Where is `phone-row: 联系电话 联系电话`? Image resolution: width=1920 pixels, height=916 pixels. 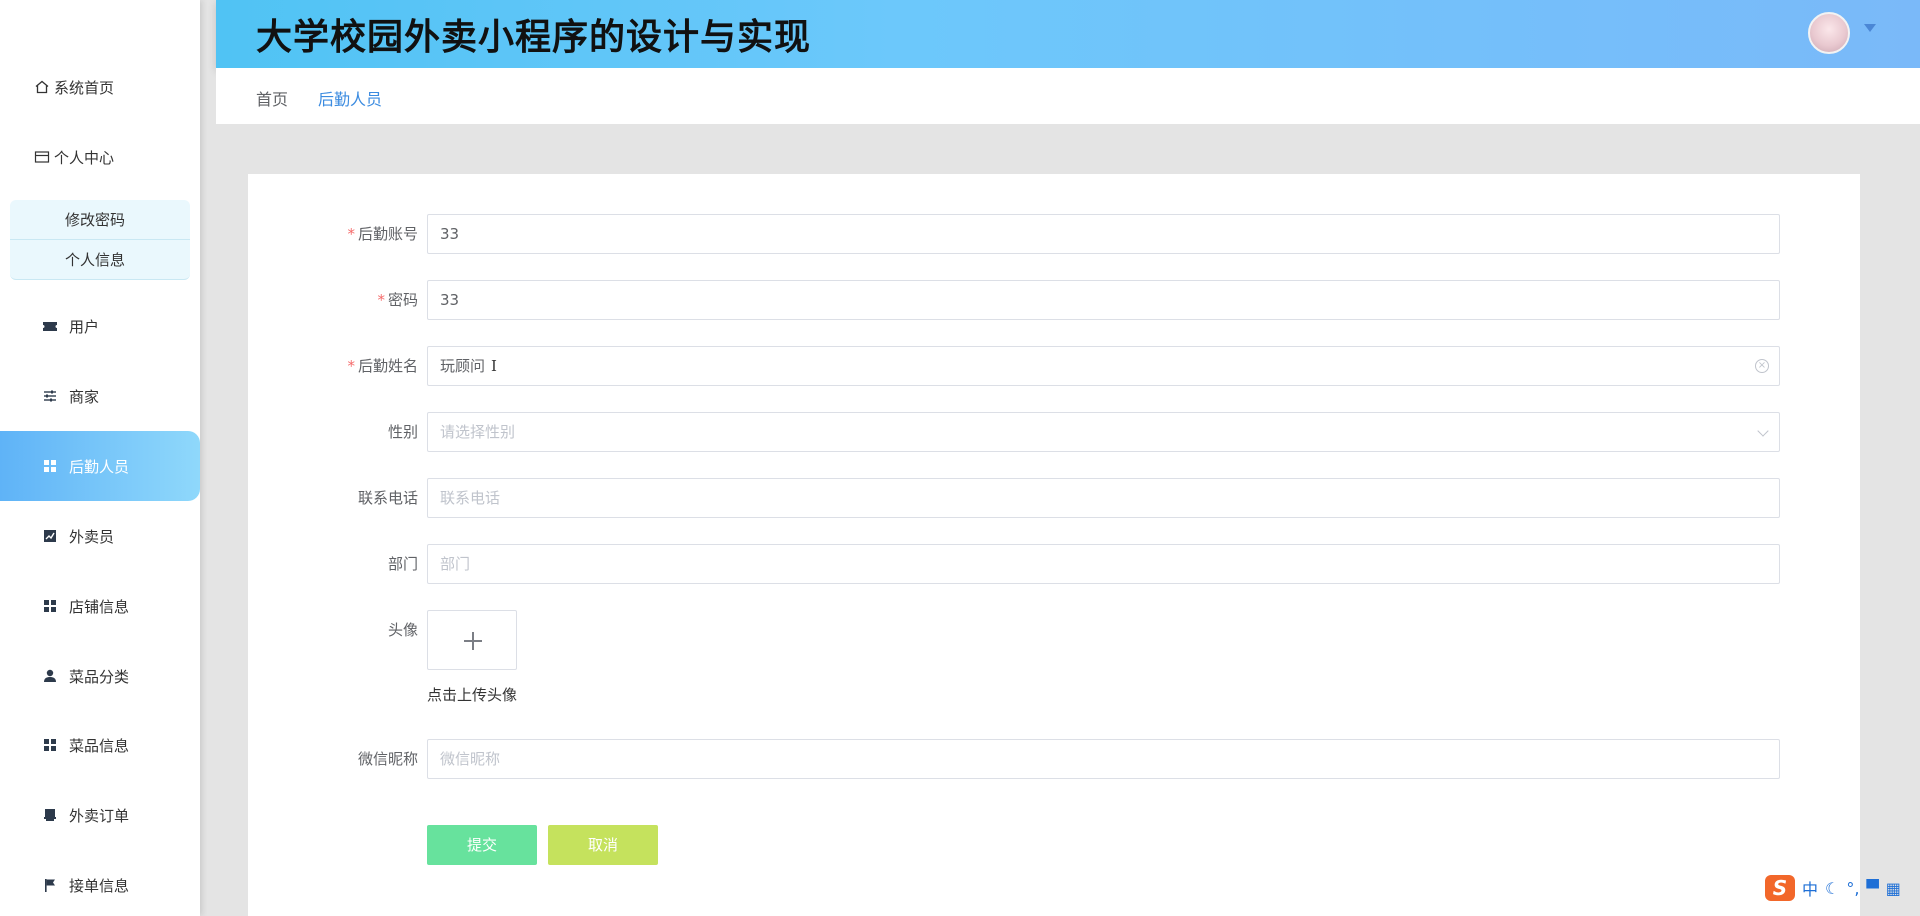
phone-row: 联系电话 联系电话 is located at coordinates (1054, 498).